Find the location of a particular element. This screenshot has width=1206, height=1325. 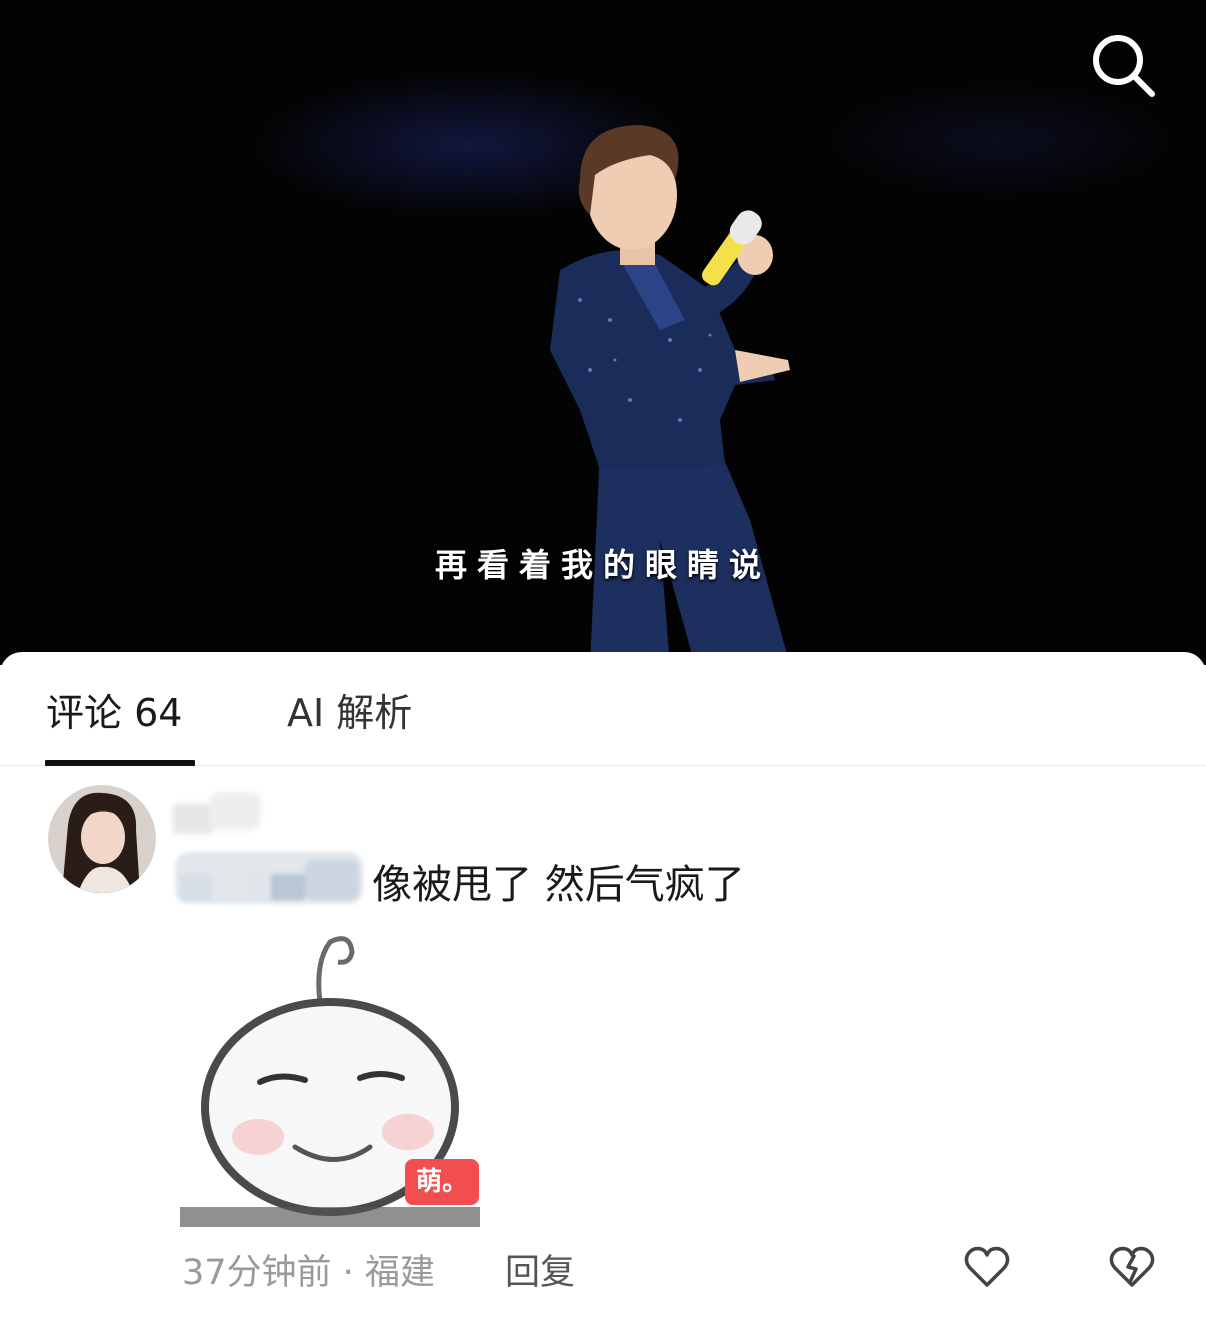

avatar is located at coordinates (102, 839).